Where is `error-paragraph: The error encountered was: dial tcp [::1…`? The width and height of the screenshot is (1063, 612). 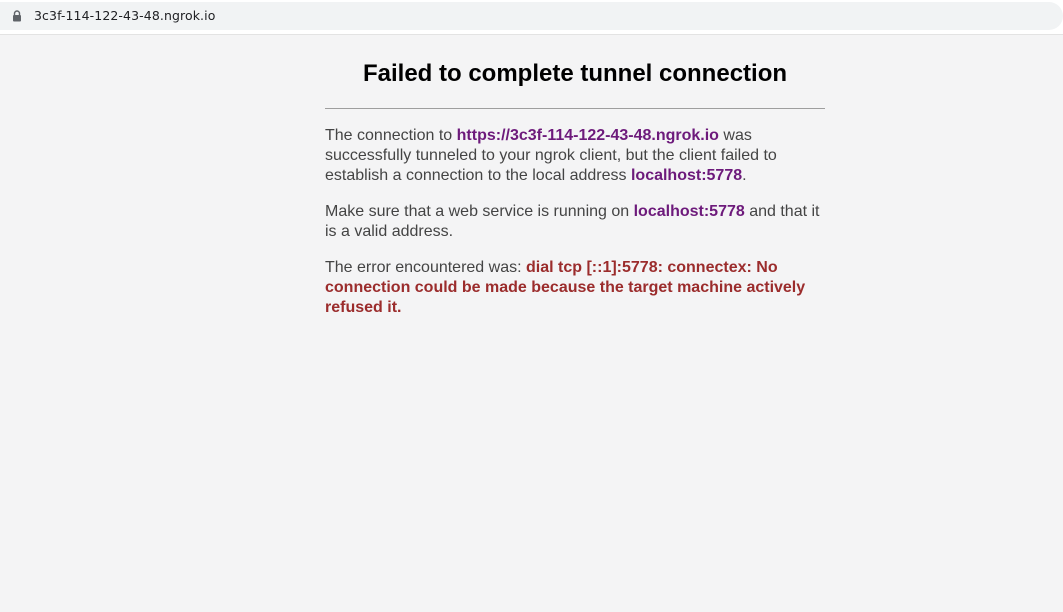 error-paragraph: The error encountered was: dial tcp [::1… is located at coordinates (575, 288).